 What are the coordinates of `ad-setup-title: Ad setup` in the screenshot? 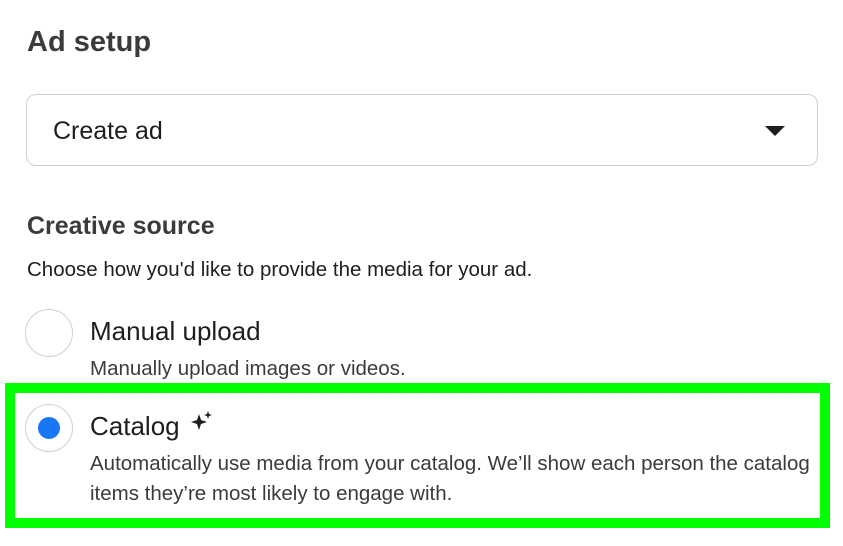 It's located at (89, 42).